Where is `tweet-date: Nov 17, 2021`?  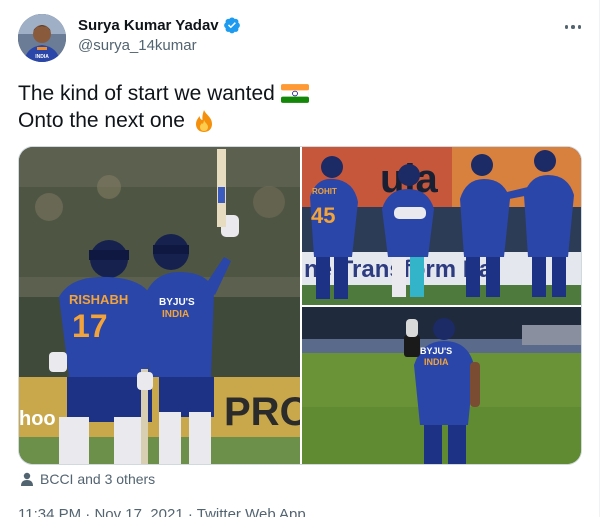 tweet-date: Nov 17, 2021 is located at coordinates (138, 511).